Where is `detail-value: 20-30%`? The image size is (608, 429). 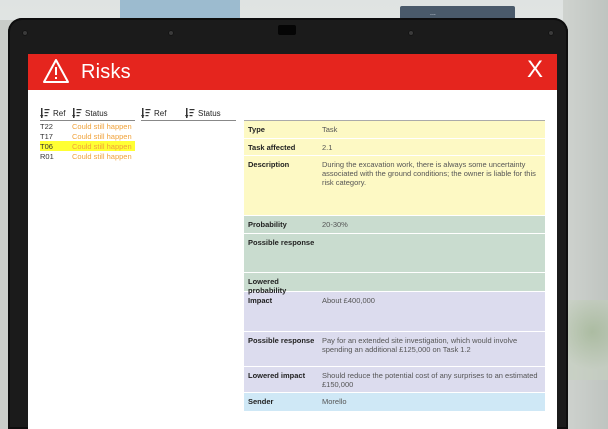 detail-value: 20-30% is located at coordinates (335, 224).